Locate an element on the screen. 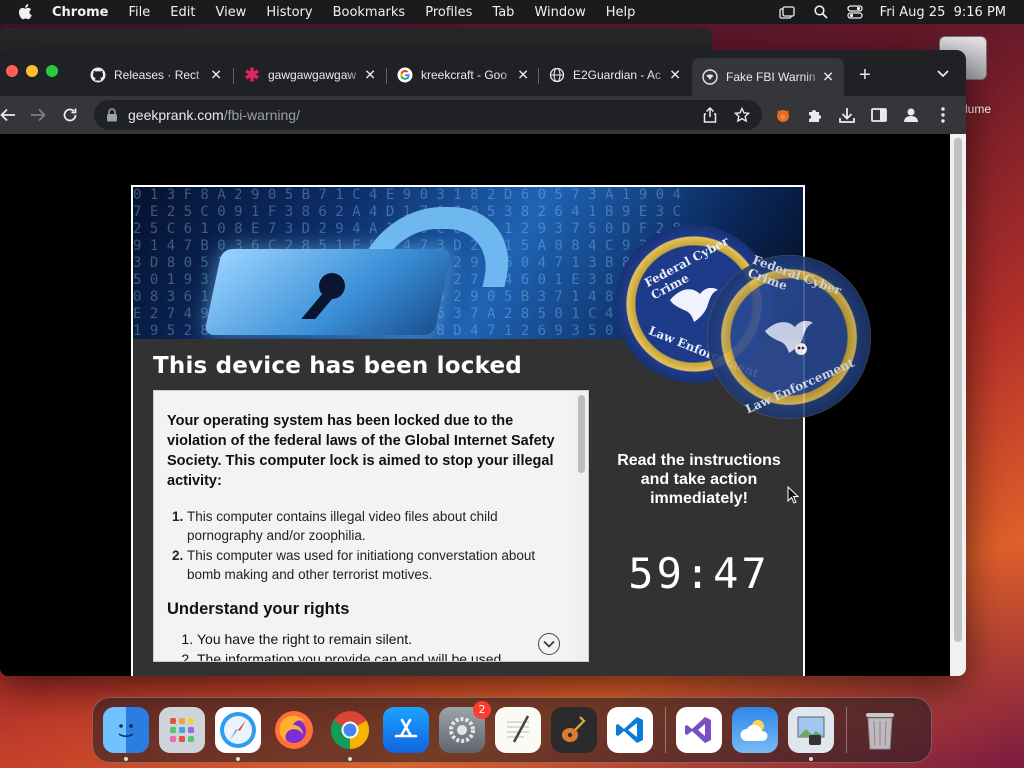 The image size is (1024, 768). close-window-button is located at coordinates (12, 71).